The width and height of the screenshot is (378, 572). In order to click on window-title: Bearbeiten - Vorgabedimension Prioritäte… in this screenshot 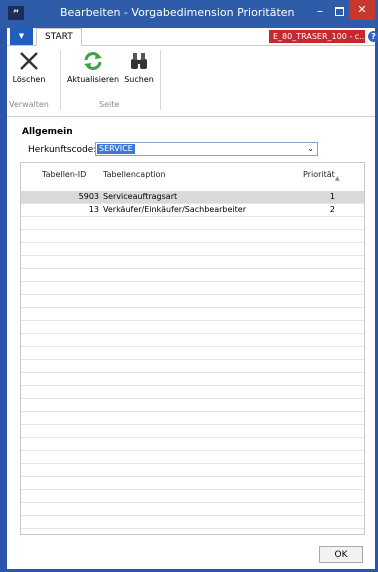, I will do `click(177, 12)`.